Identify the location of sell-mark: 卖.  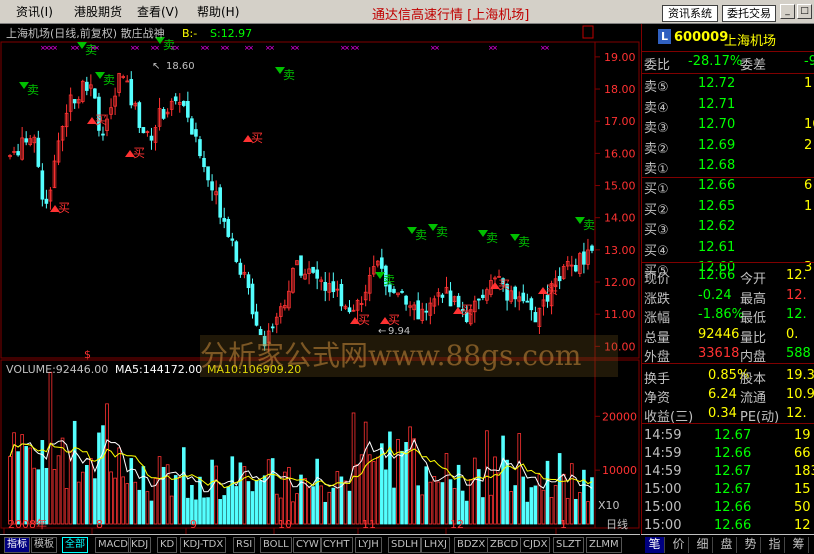
(421, 235).